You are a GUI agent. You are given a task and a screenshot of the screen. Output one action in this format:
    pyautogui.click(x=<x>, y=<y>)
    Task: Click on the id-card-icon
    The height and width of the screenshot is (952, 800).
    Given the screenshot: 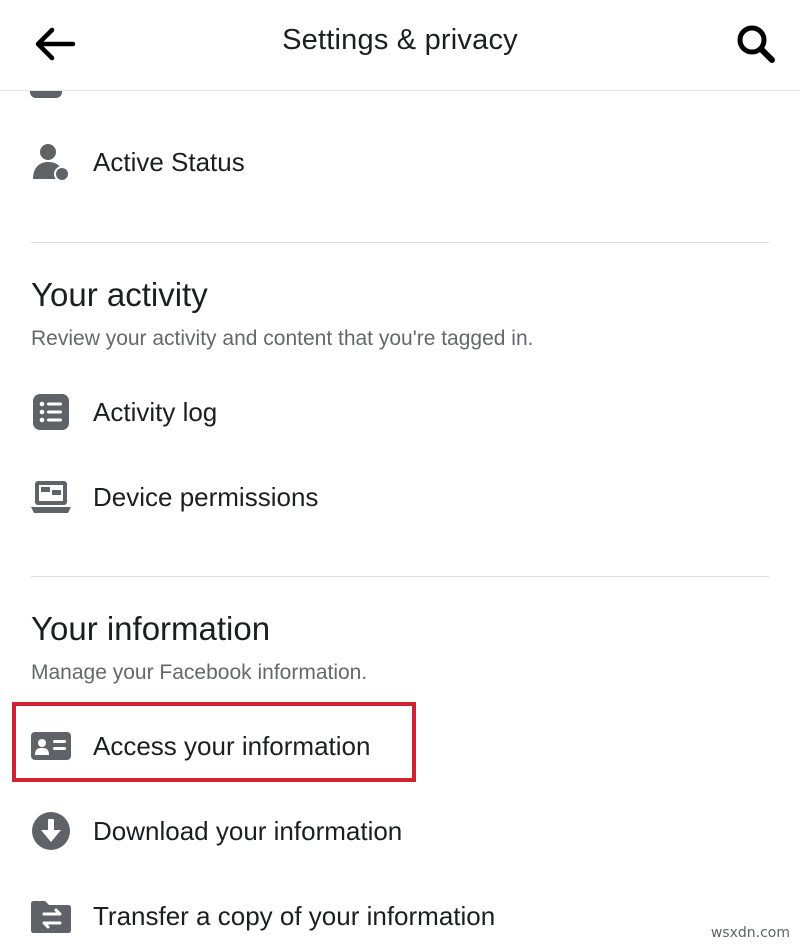 What is the action you would take?
    pyautogui.click(x=51, y=746)
    